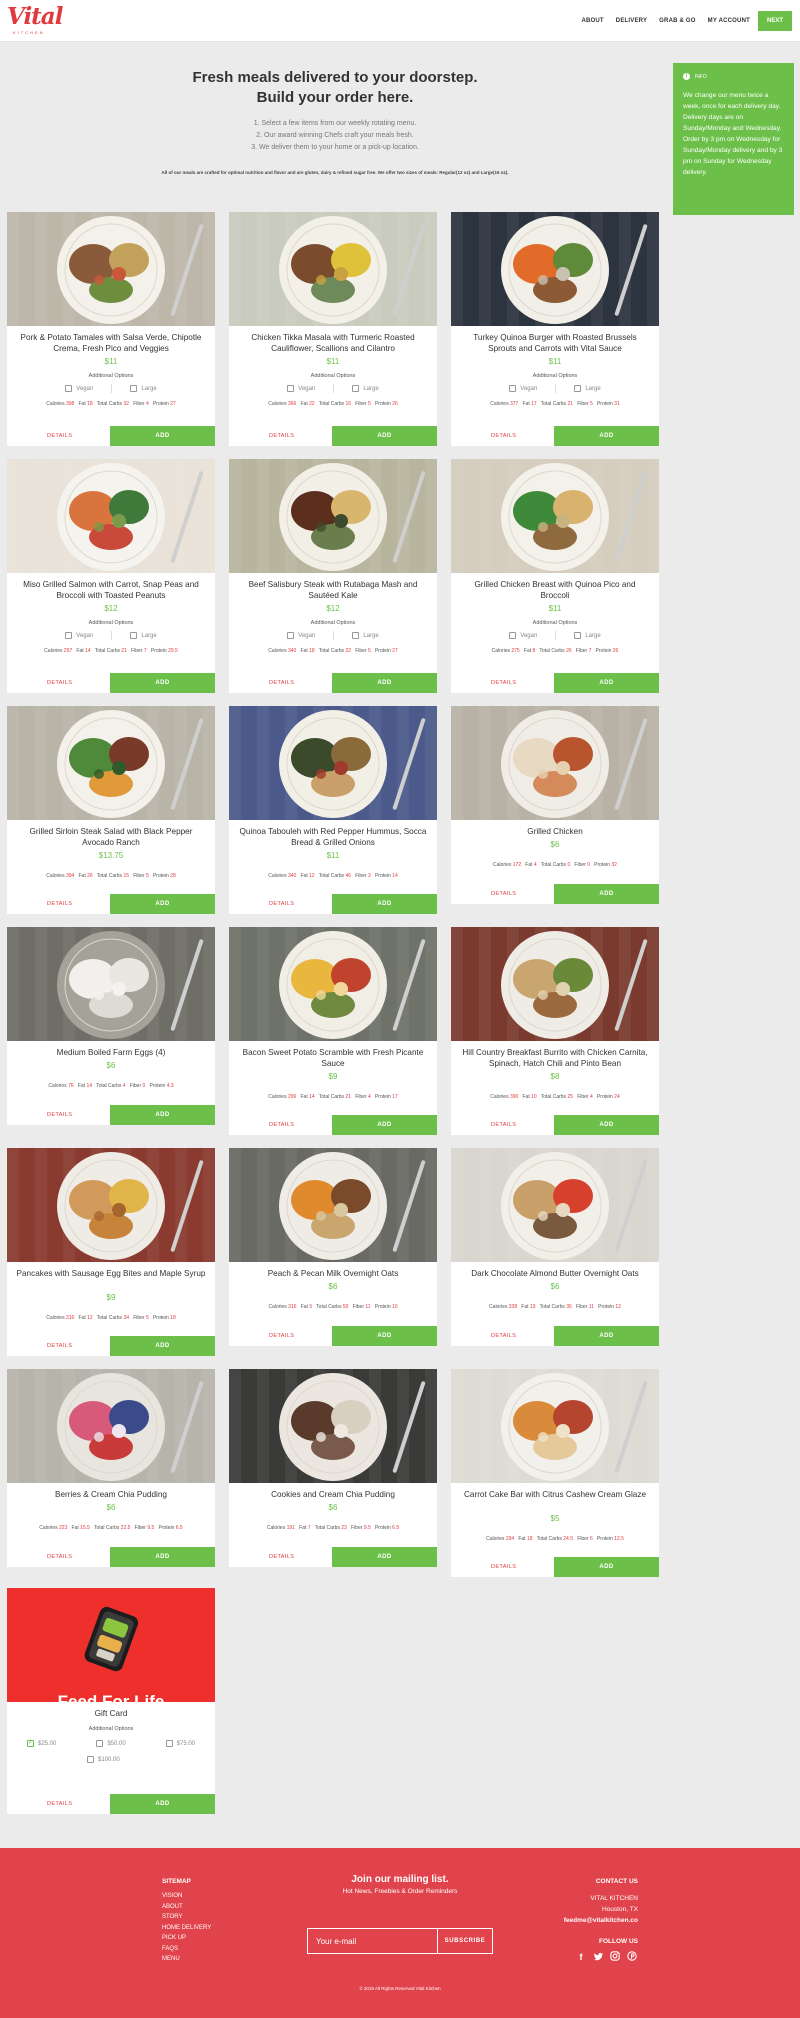 This screenshot has height=2018, width=800. I want to click on email-input, so click(373, 1941).